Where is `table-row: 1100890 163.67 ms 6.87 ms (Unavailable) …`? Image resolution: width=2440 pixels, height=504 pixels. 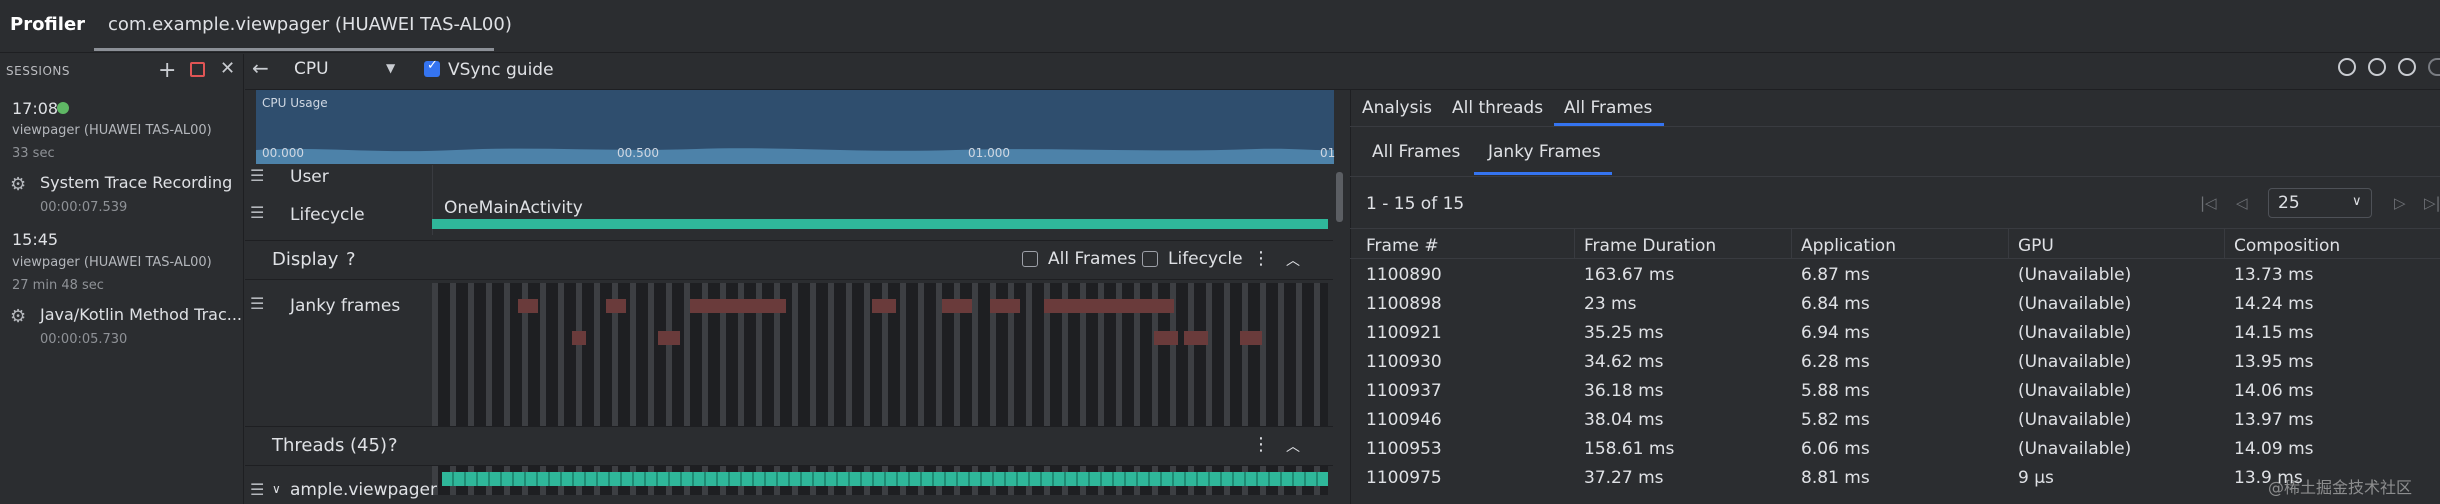
table-row: 1100890 163.67 ms 6.87 ms (Unavailable) … is located at coordinates (1895, 276).